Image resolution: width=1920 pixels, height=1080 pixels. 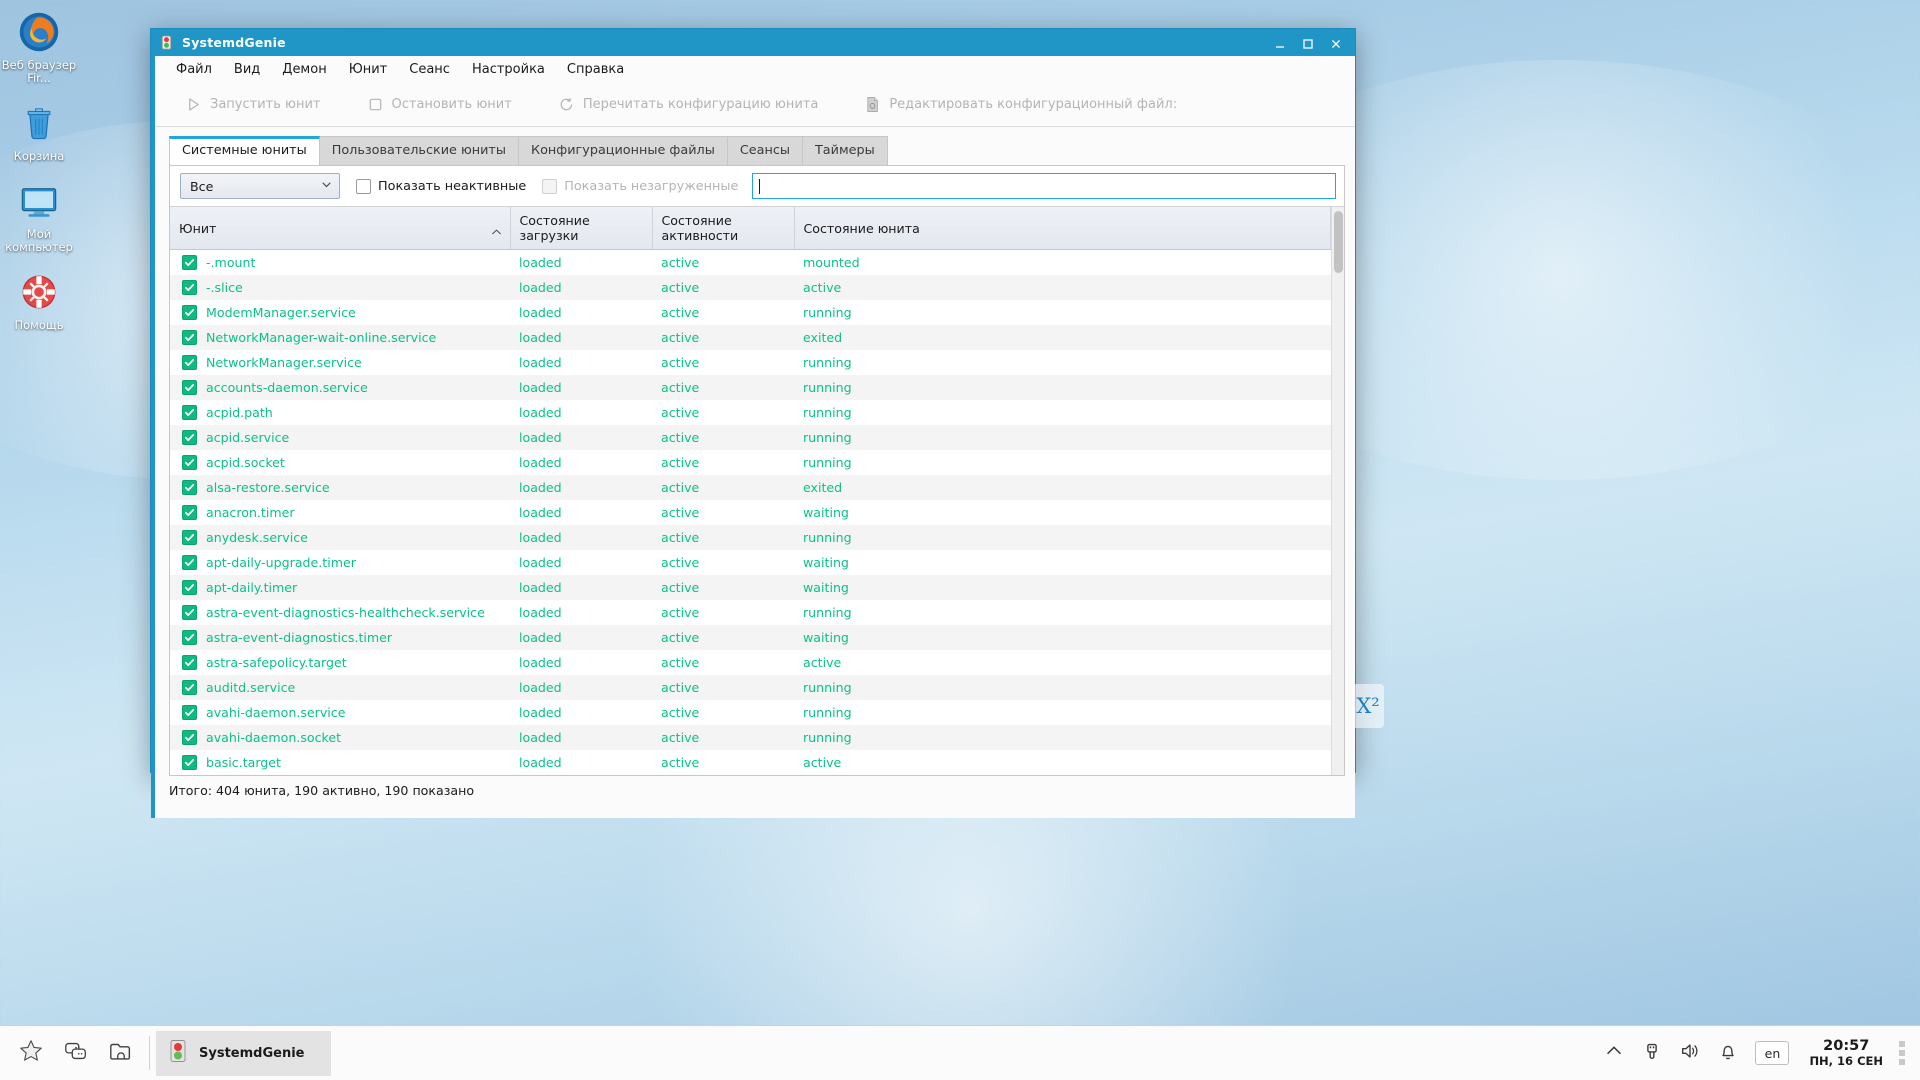 What do you see at coordinates (723, 228) in the screenshot?
I see `column-header-active-state: Состояние активности` at bounding box center [723, 228].